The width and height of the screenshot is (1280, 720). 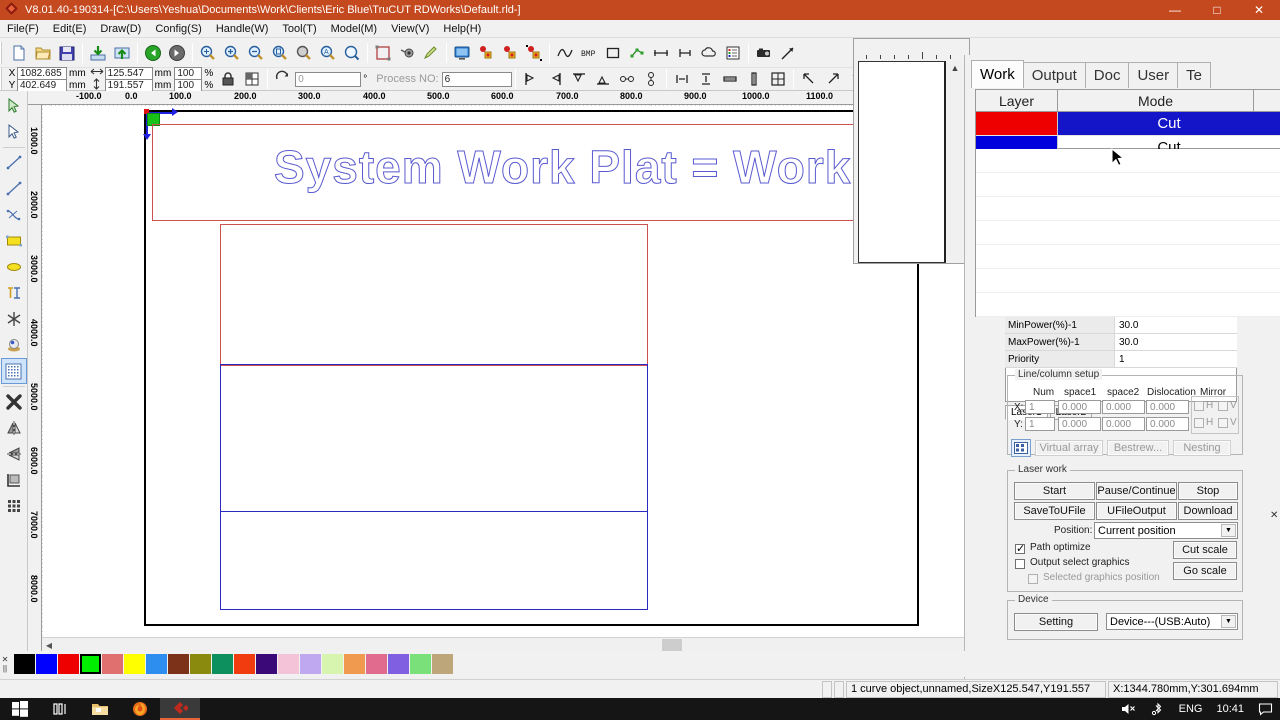 I want to click on zoom-in-icon, so click(x=232, y=53).